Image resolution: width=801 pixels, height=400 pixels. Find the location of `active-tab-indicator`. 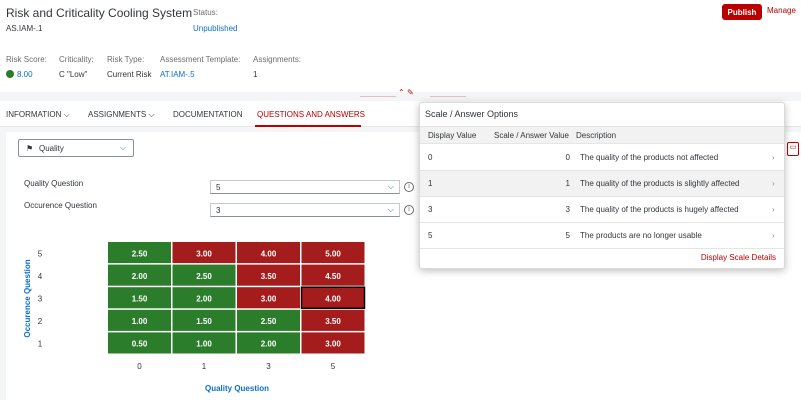

active-tab-indicator is located at coordinates (308, 126).